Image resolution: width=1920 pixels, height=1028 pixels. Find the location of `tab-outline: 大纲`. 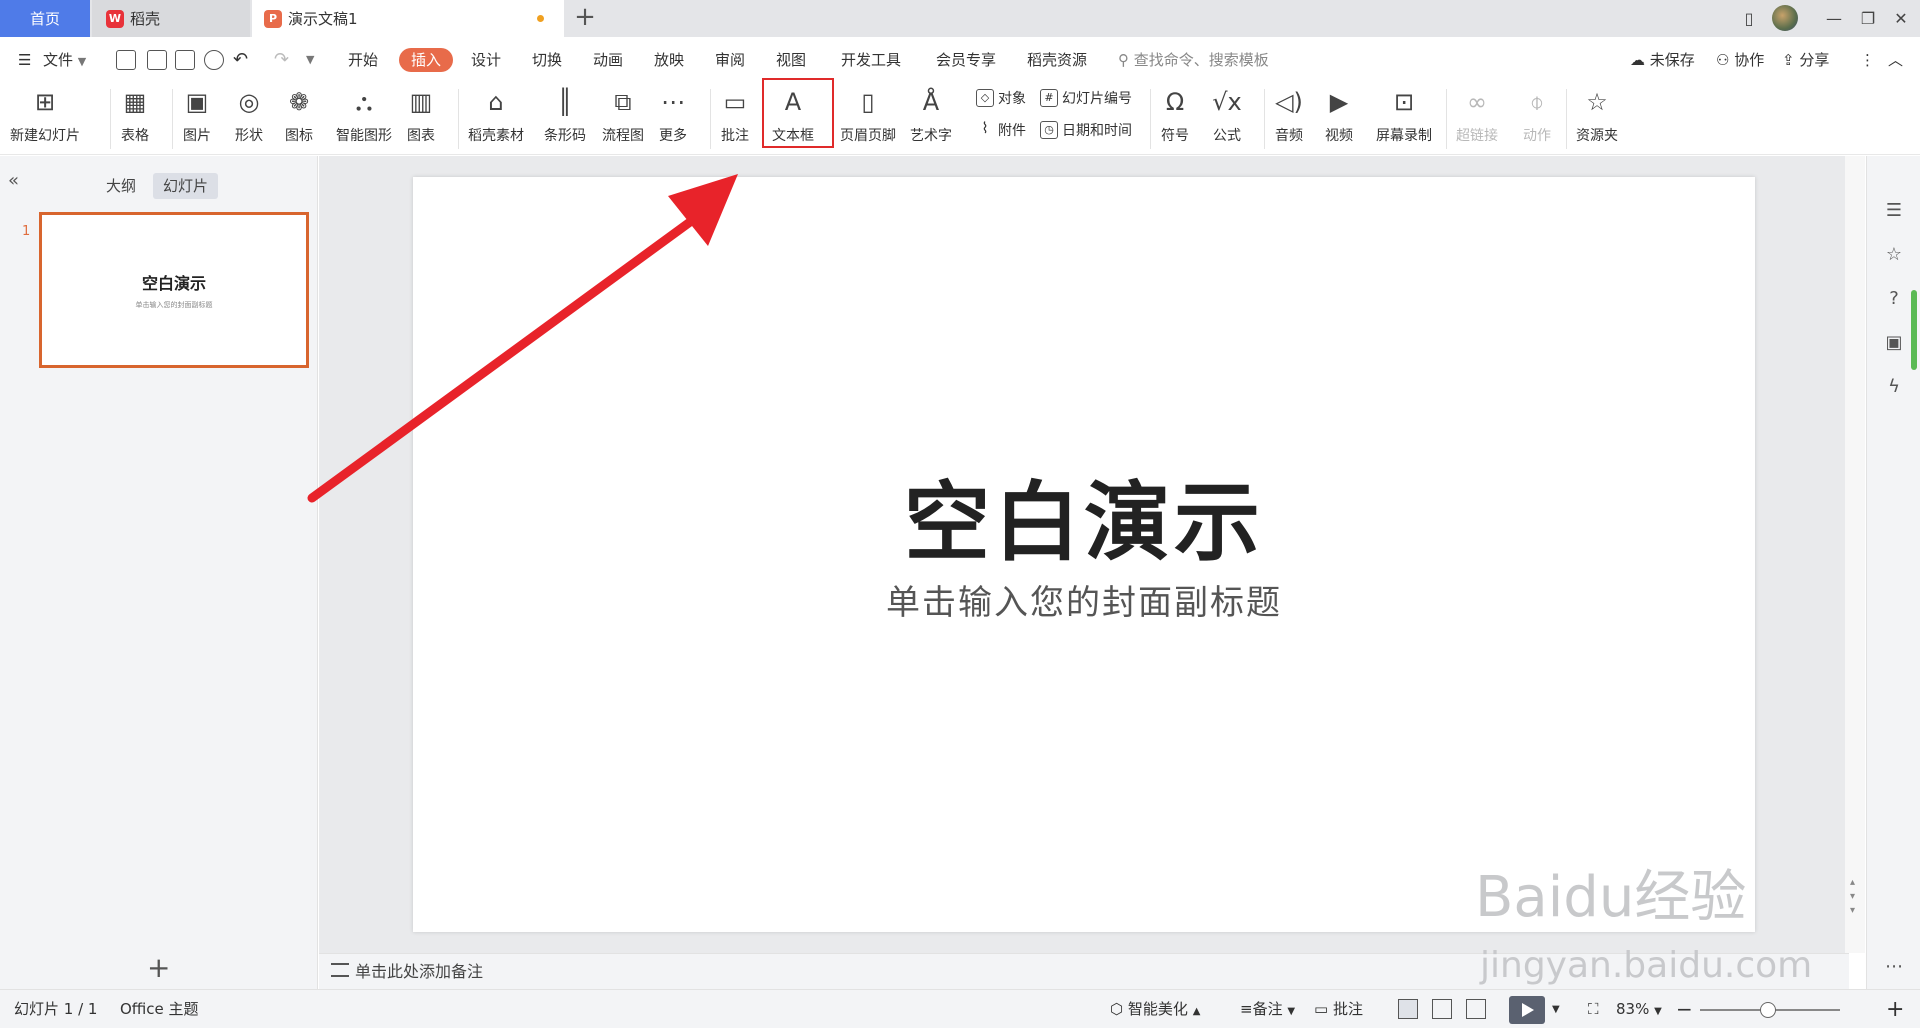

tab-outline: 大纲 is located at coordinates (121, 186).